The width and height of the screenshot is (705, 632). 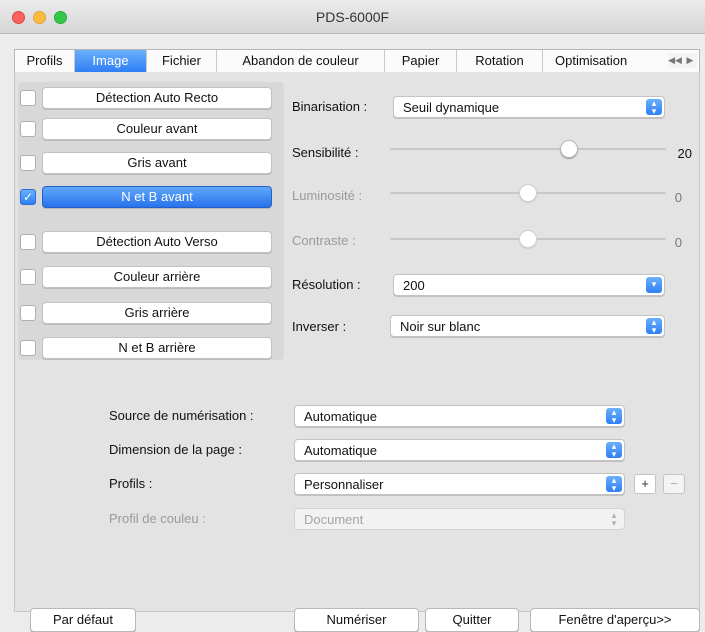 What do you see at coordinates (654, 285) in the screenshot?
I see `chevron-down-icon: ▾` at bounding box center [654, 285].